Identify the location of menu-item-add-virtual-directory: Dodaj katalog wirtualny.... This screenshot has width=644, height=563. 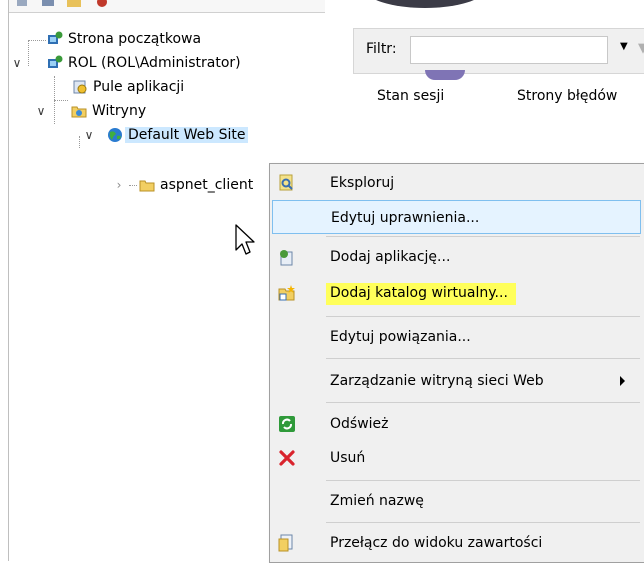
(456, 293).